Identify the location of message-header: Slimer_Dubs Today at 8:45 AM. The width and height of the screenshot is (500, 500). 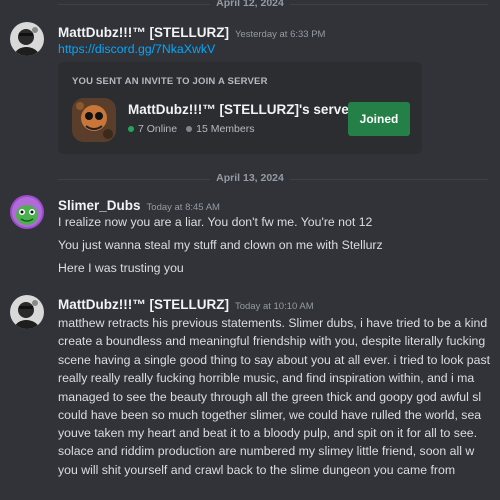
(139, 206).